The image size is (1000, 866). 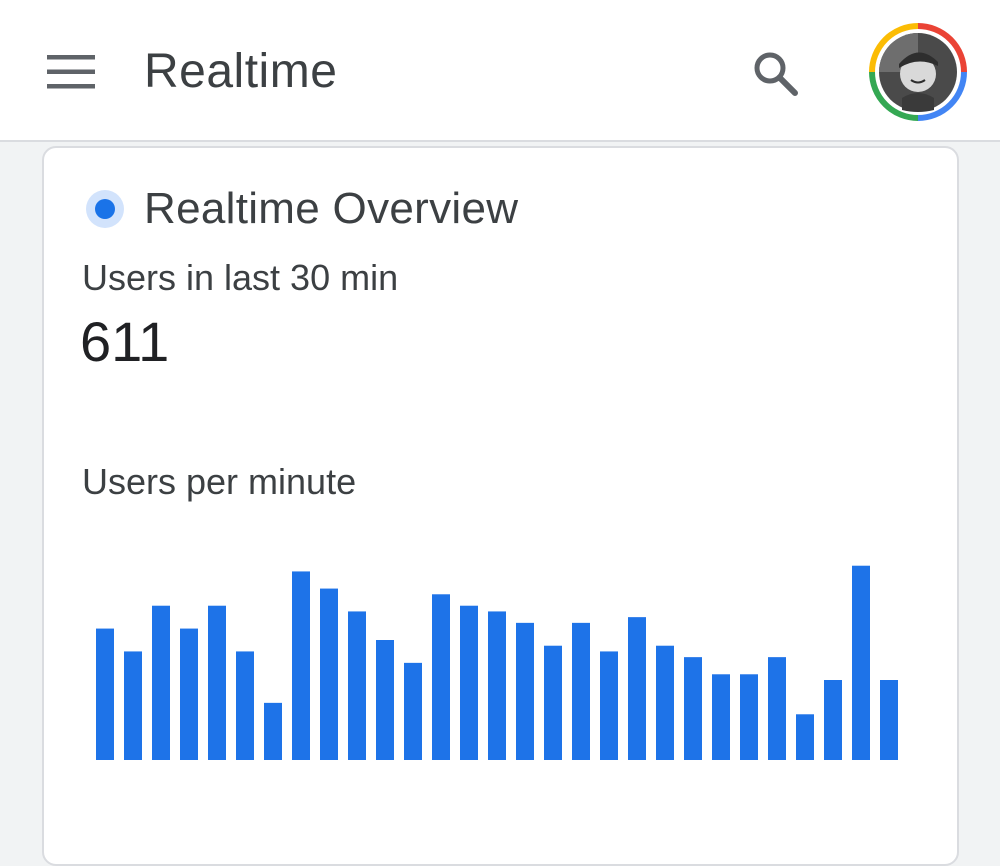 What do you see at coordinates (241, 71) in the screenshot?
I see `page-title: Realtime` at bounding box center [241, 71].